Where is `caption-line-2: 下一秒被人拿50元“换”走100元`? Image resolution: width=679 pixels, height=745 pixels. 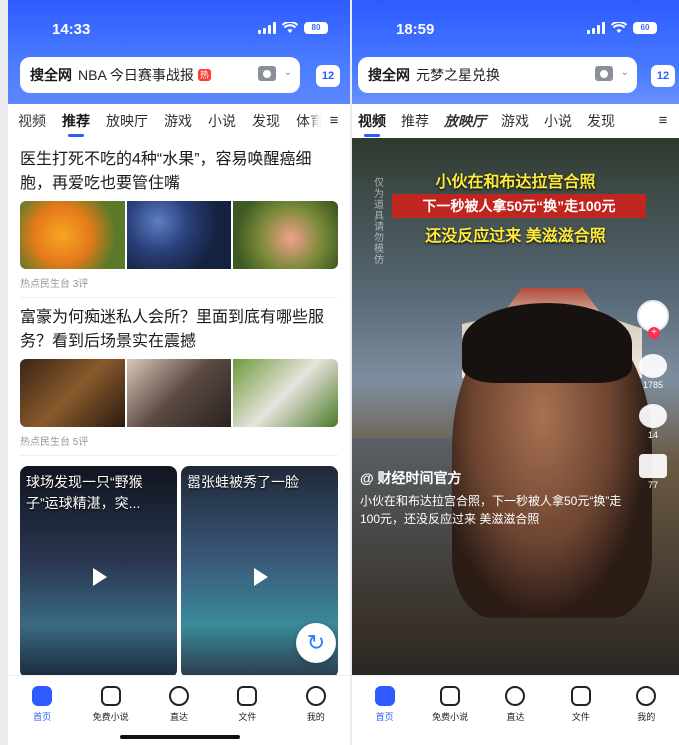
caption-line-2: 下一秒被人拿50元“换”走100元 is located at coordinates (519, 206).